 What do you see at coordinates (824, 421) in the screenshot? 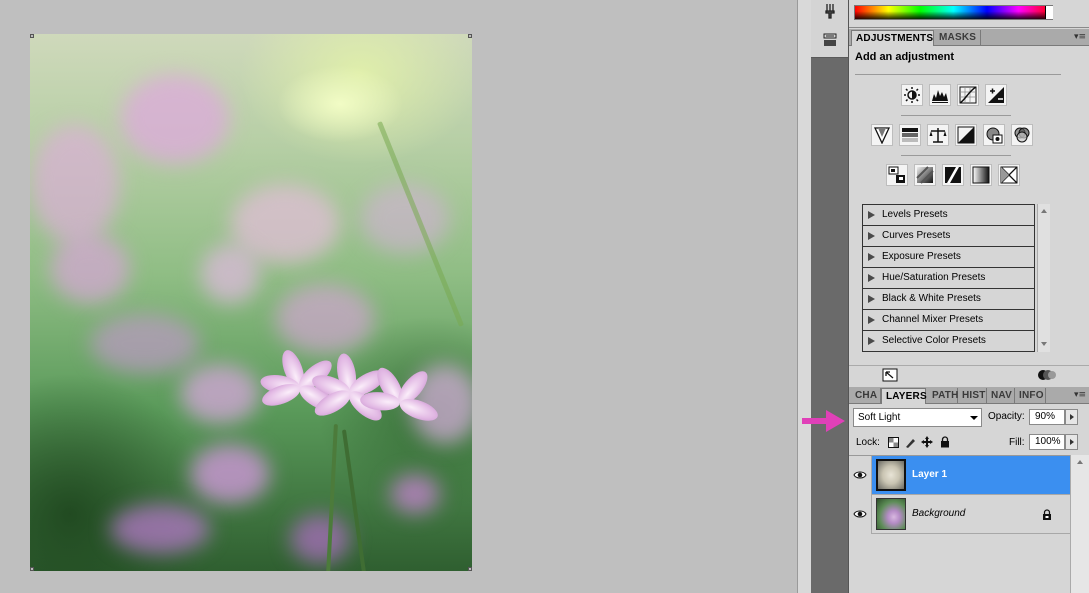
I see `annotation-arrow-icon` at bounding box center [824, 421].